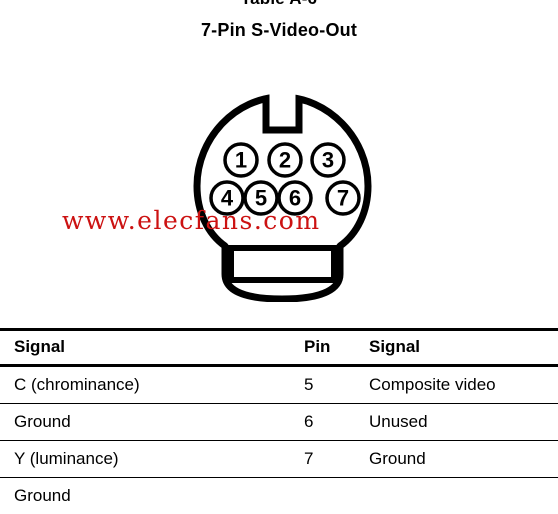  I want to click on table-row: C (chrominance) 5 Composite video, so click(279, 385).